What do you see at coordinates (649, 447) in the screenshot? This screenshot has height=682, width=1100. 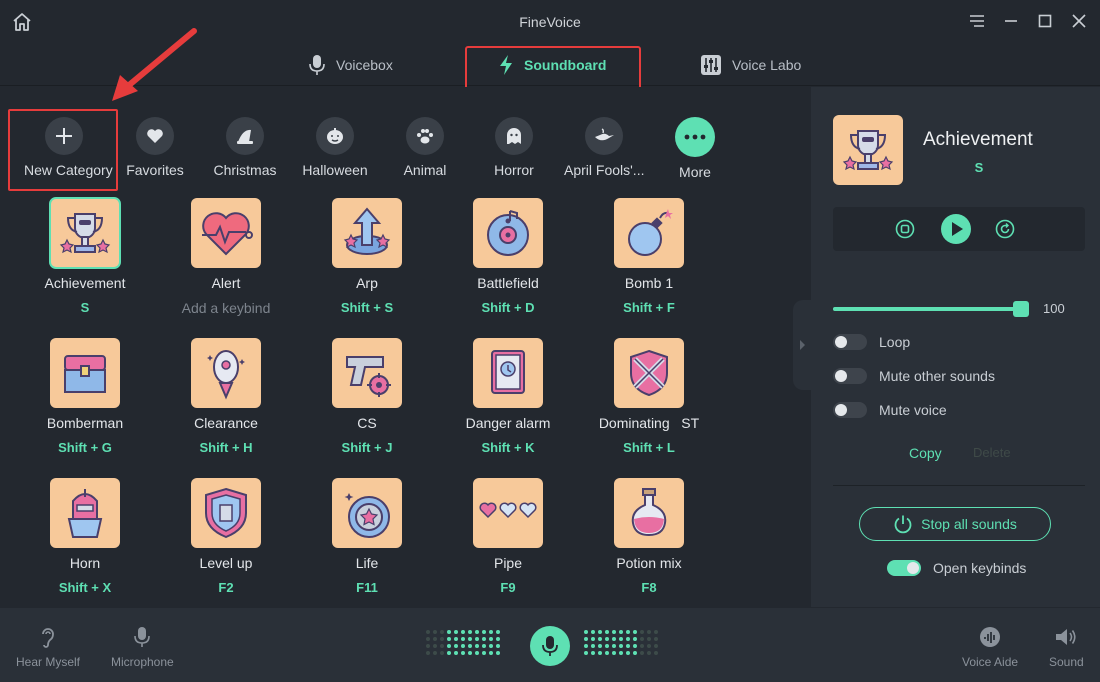 I see `sound-keybind: Shift + L` at bounding box center [649, 447].